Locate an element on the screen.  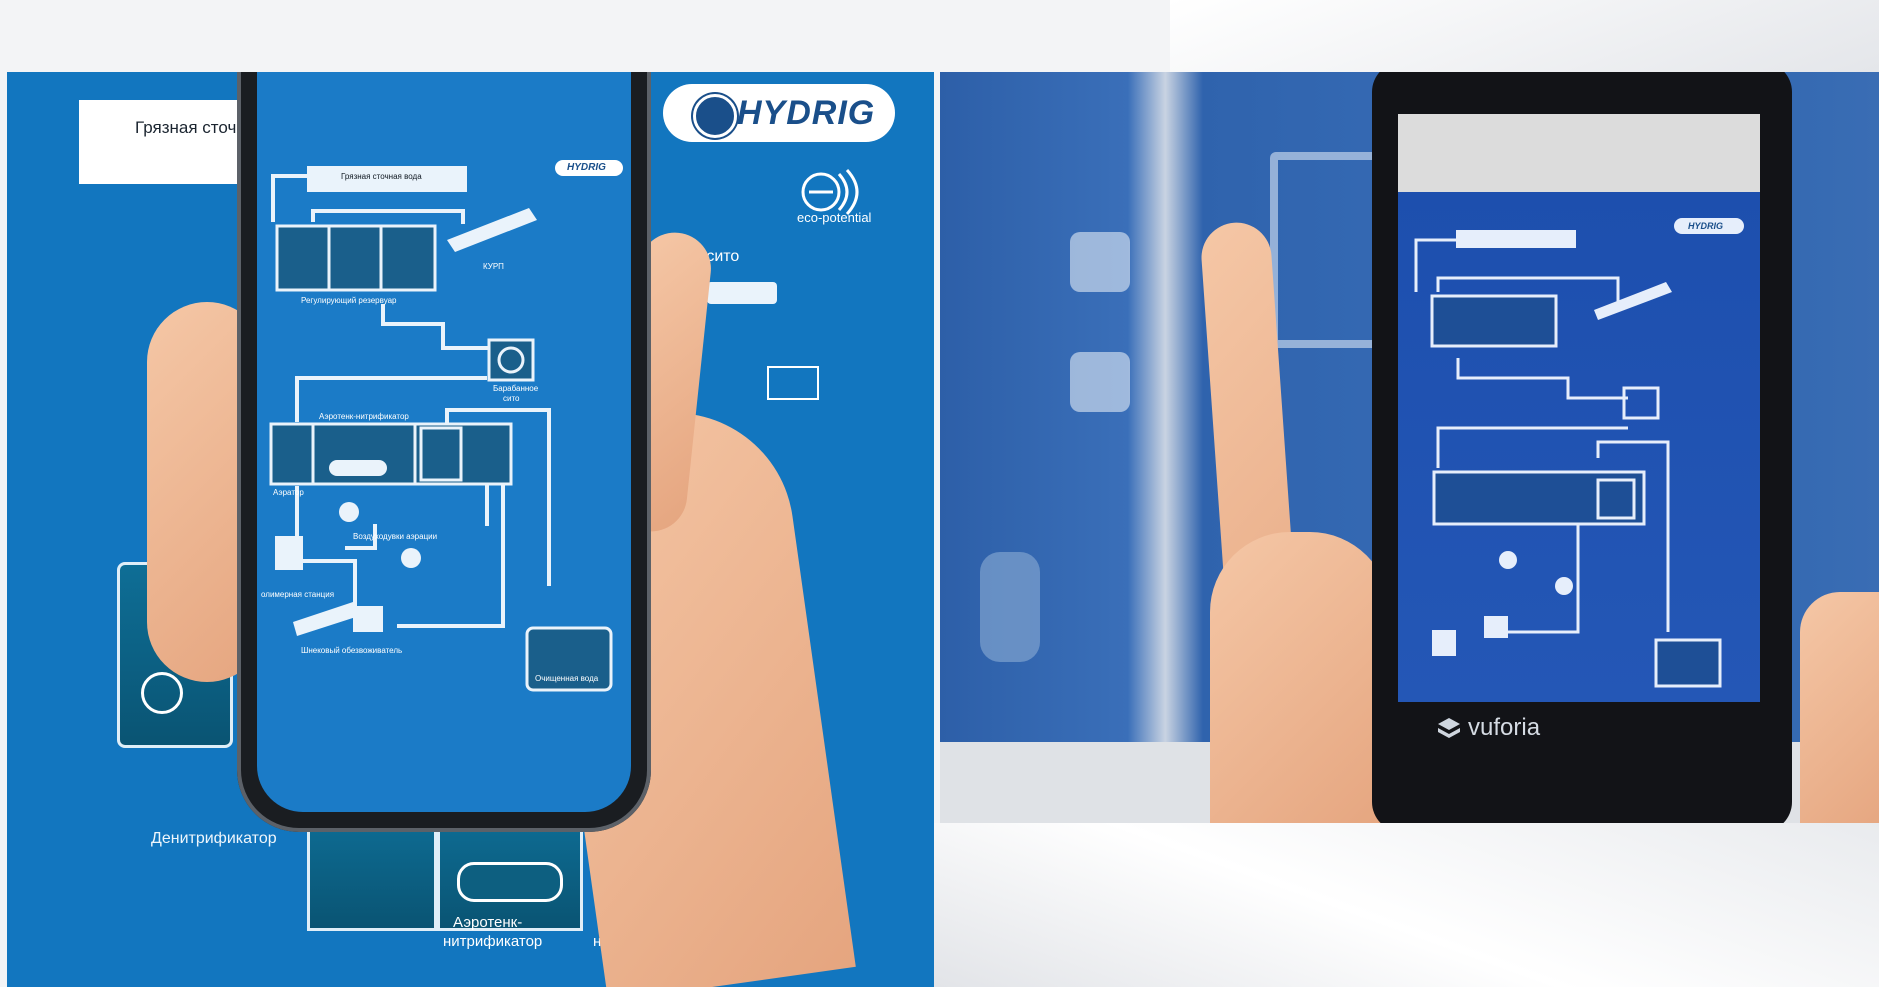
screen-drum-sieve-label-2: сито is located at coordinates (511, 398).